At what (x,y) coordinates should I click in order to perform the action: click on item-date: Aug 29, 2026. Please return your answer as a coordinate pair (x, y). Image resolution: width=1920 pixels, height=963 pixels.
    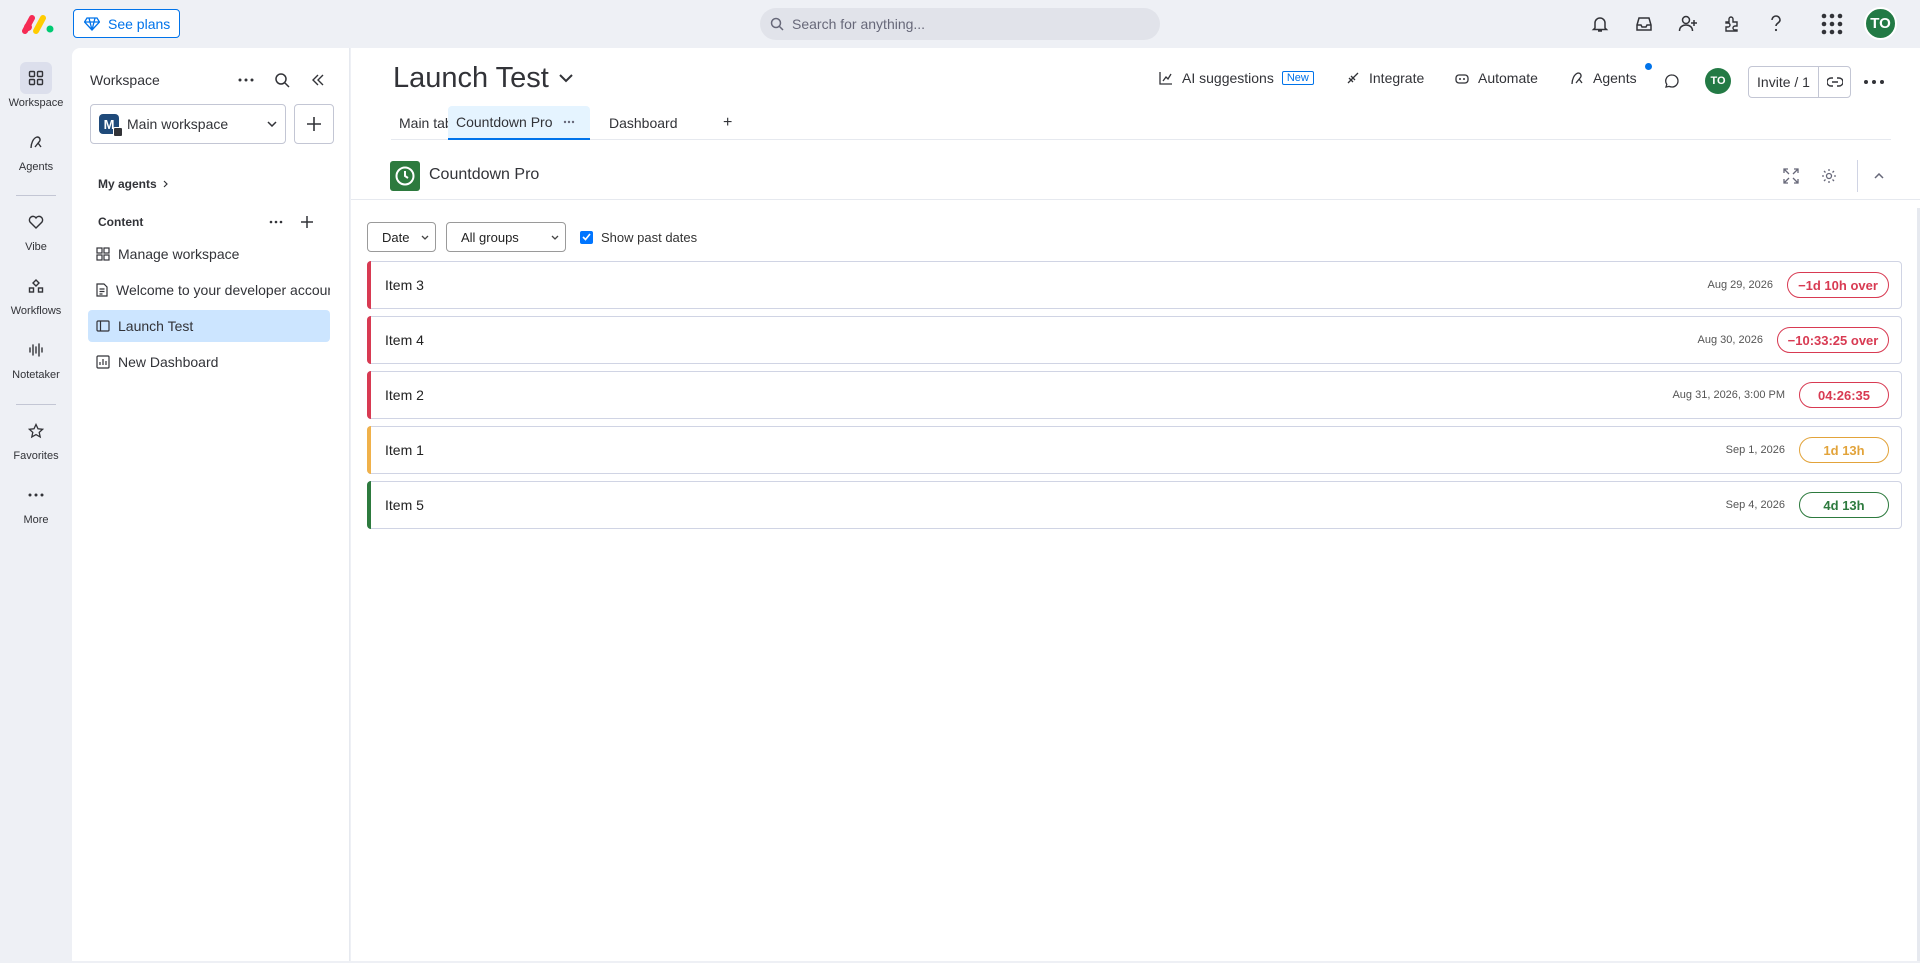
    Looking at the image, I should click on (1740, 285).